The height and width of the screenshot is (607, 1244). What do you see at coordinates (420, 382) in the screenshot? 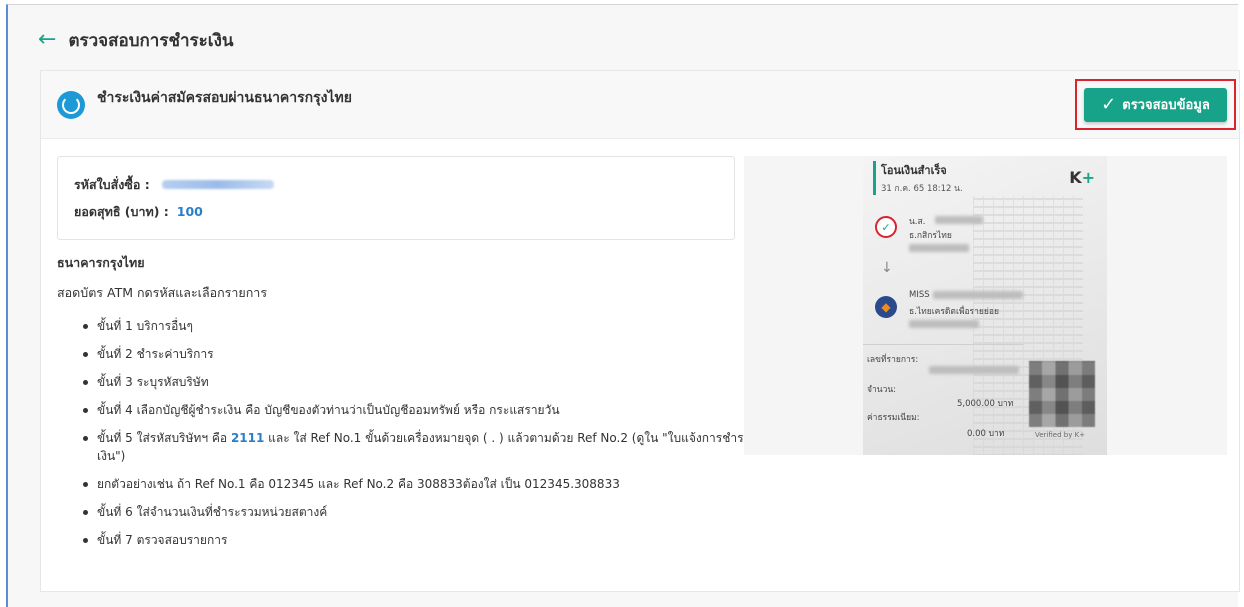
I see `list-item: ขั้นที่ 3 ระบุรหัสบริษัท` at bounding box center [420, 382].